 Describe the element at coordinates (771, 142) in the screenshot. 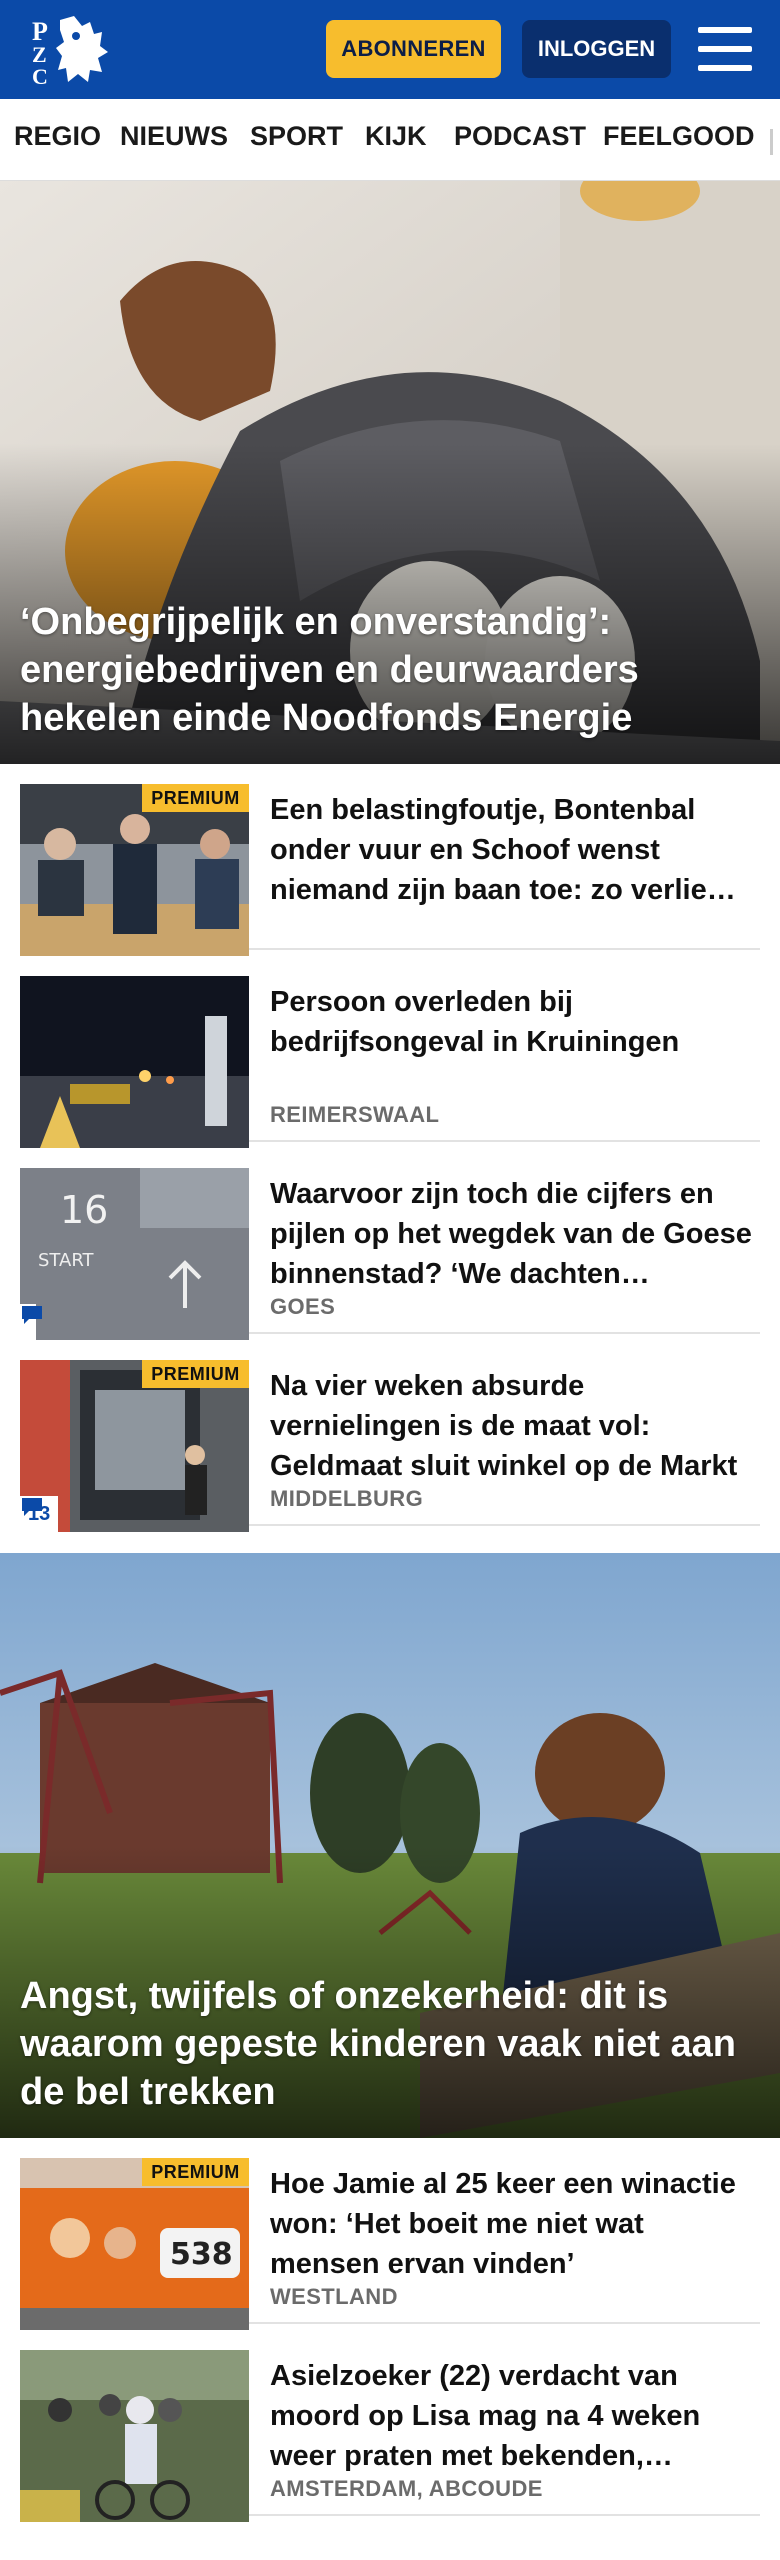

I see `nav-overflow-divider` at that location.